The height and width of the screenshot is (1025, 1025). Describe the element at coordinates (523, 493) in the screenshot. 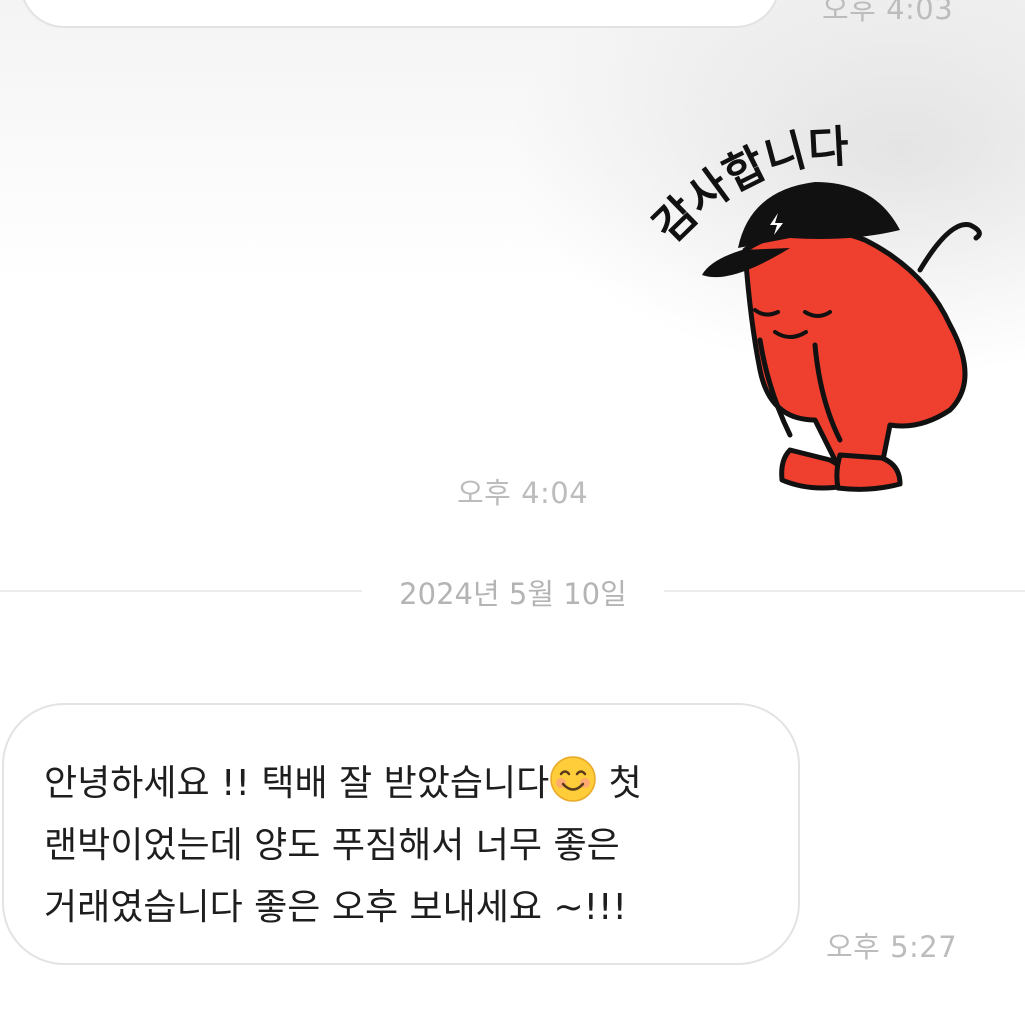

I see `sticker-timestamp: 오후 4:04` at that location.